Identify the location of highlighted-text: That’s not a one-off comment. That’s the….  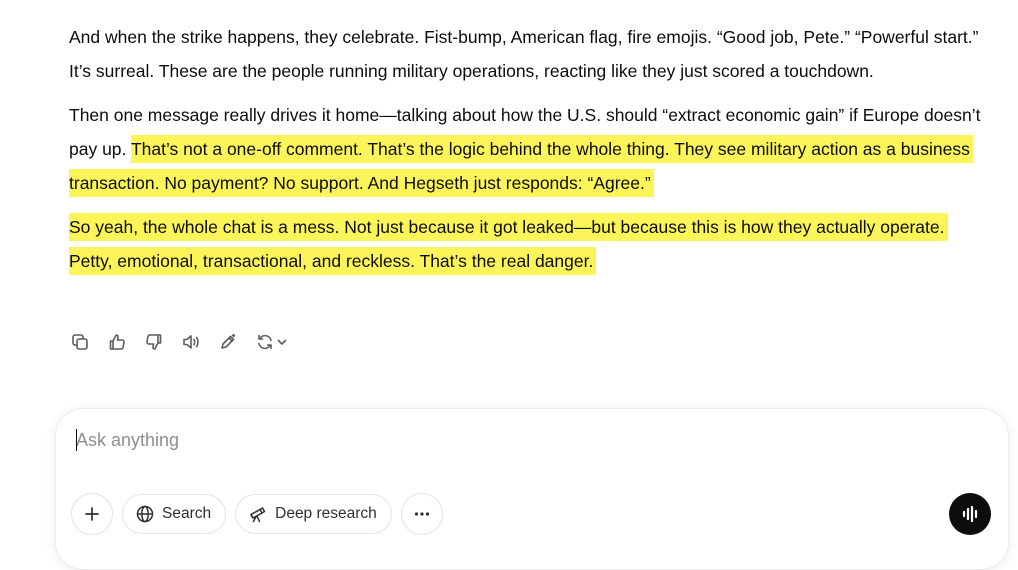
(521, 166).